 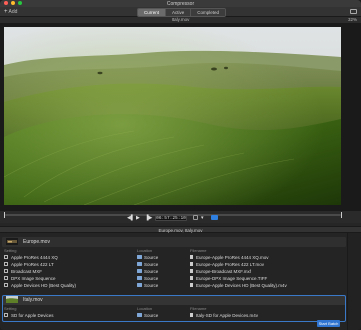 What do you see at coordinates (328, 323) in the screenshot?
I see `start-batch-button: Start Batch` at bounding box center [328, 323].